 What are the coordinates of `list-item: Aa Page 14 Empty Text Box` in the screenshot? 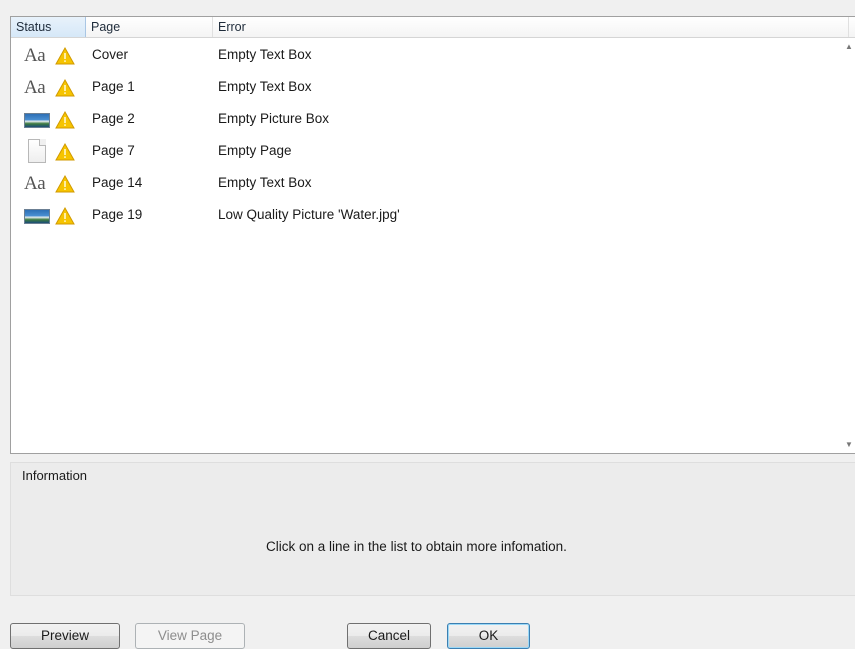 It's located at (426, 183).